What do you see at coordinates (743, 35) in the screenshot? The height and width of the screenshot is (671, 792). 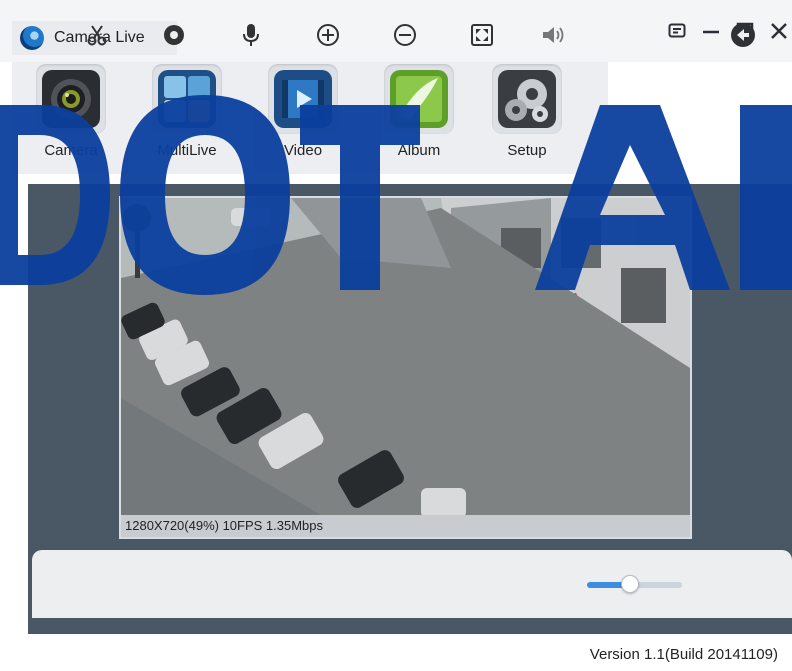 I see `back-icon` at bounding box center [743, 35].